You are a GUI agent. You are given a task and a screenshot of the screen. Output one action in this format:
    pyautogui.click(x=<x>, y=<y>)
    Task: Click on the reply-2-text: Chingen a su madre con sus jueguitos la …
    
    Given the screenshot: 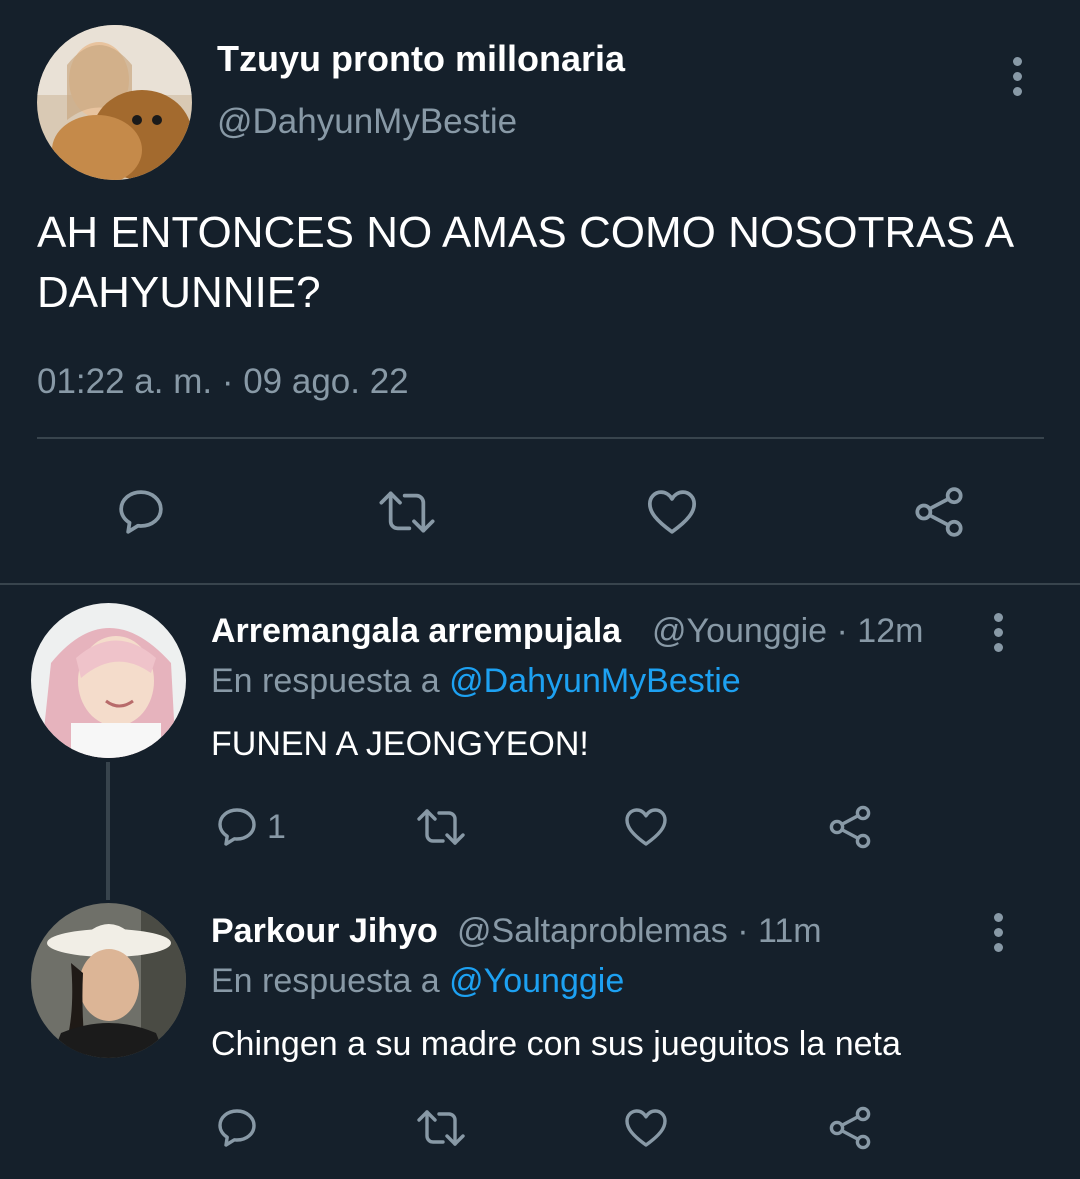 What is the action you would take?
    pyautogui.click(x=556, y=1044)
    